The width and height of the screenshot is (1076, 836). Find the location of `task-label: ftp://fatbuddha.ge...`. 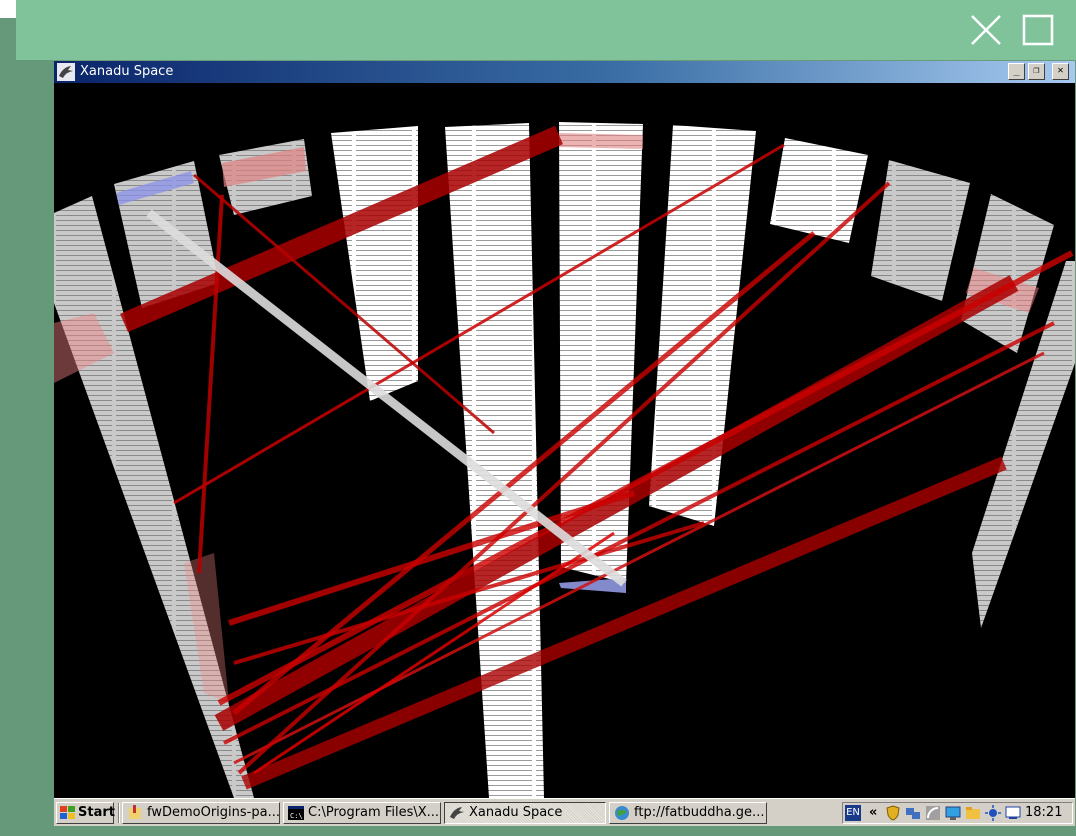

task-label: ftp://fatbuddha.ge... is located at coordinates (699, 812).